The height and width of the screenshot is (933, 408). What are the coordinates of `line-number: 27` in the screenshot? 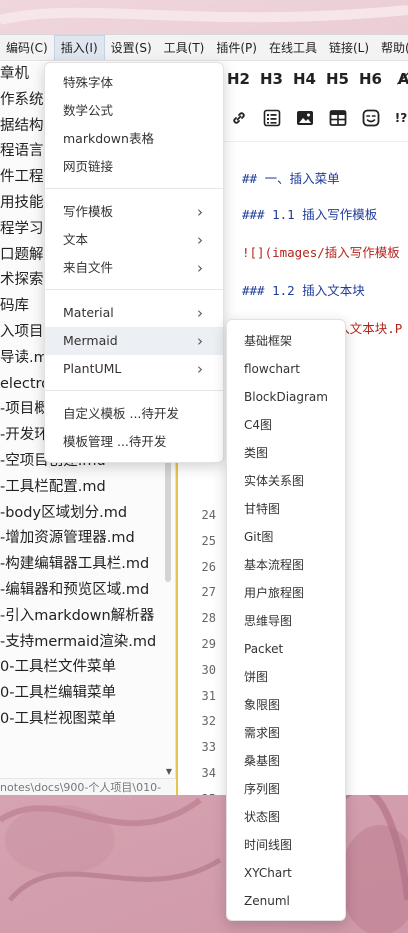 It's located at (208, 592).